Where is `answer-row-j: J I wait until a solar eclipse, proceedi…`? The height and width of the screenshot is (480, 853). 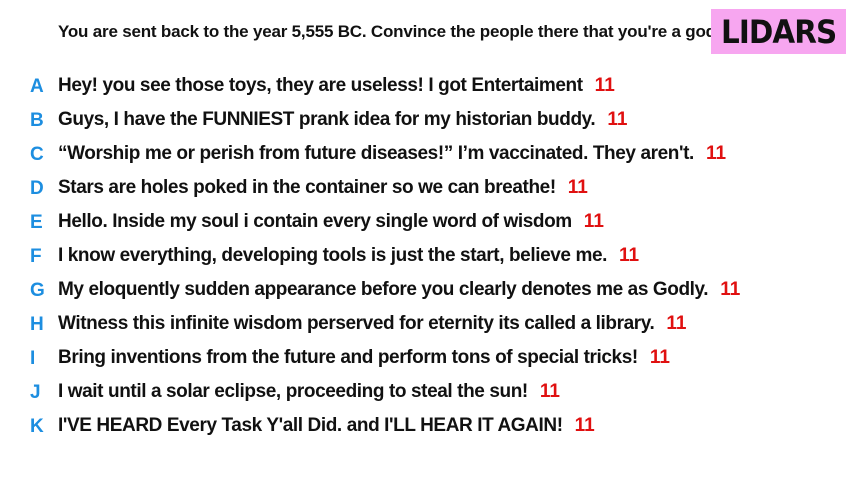 answer-row-j: J I wait until a solar eclipse, proceedi… is located at coordinates (426, 393).